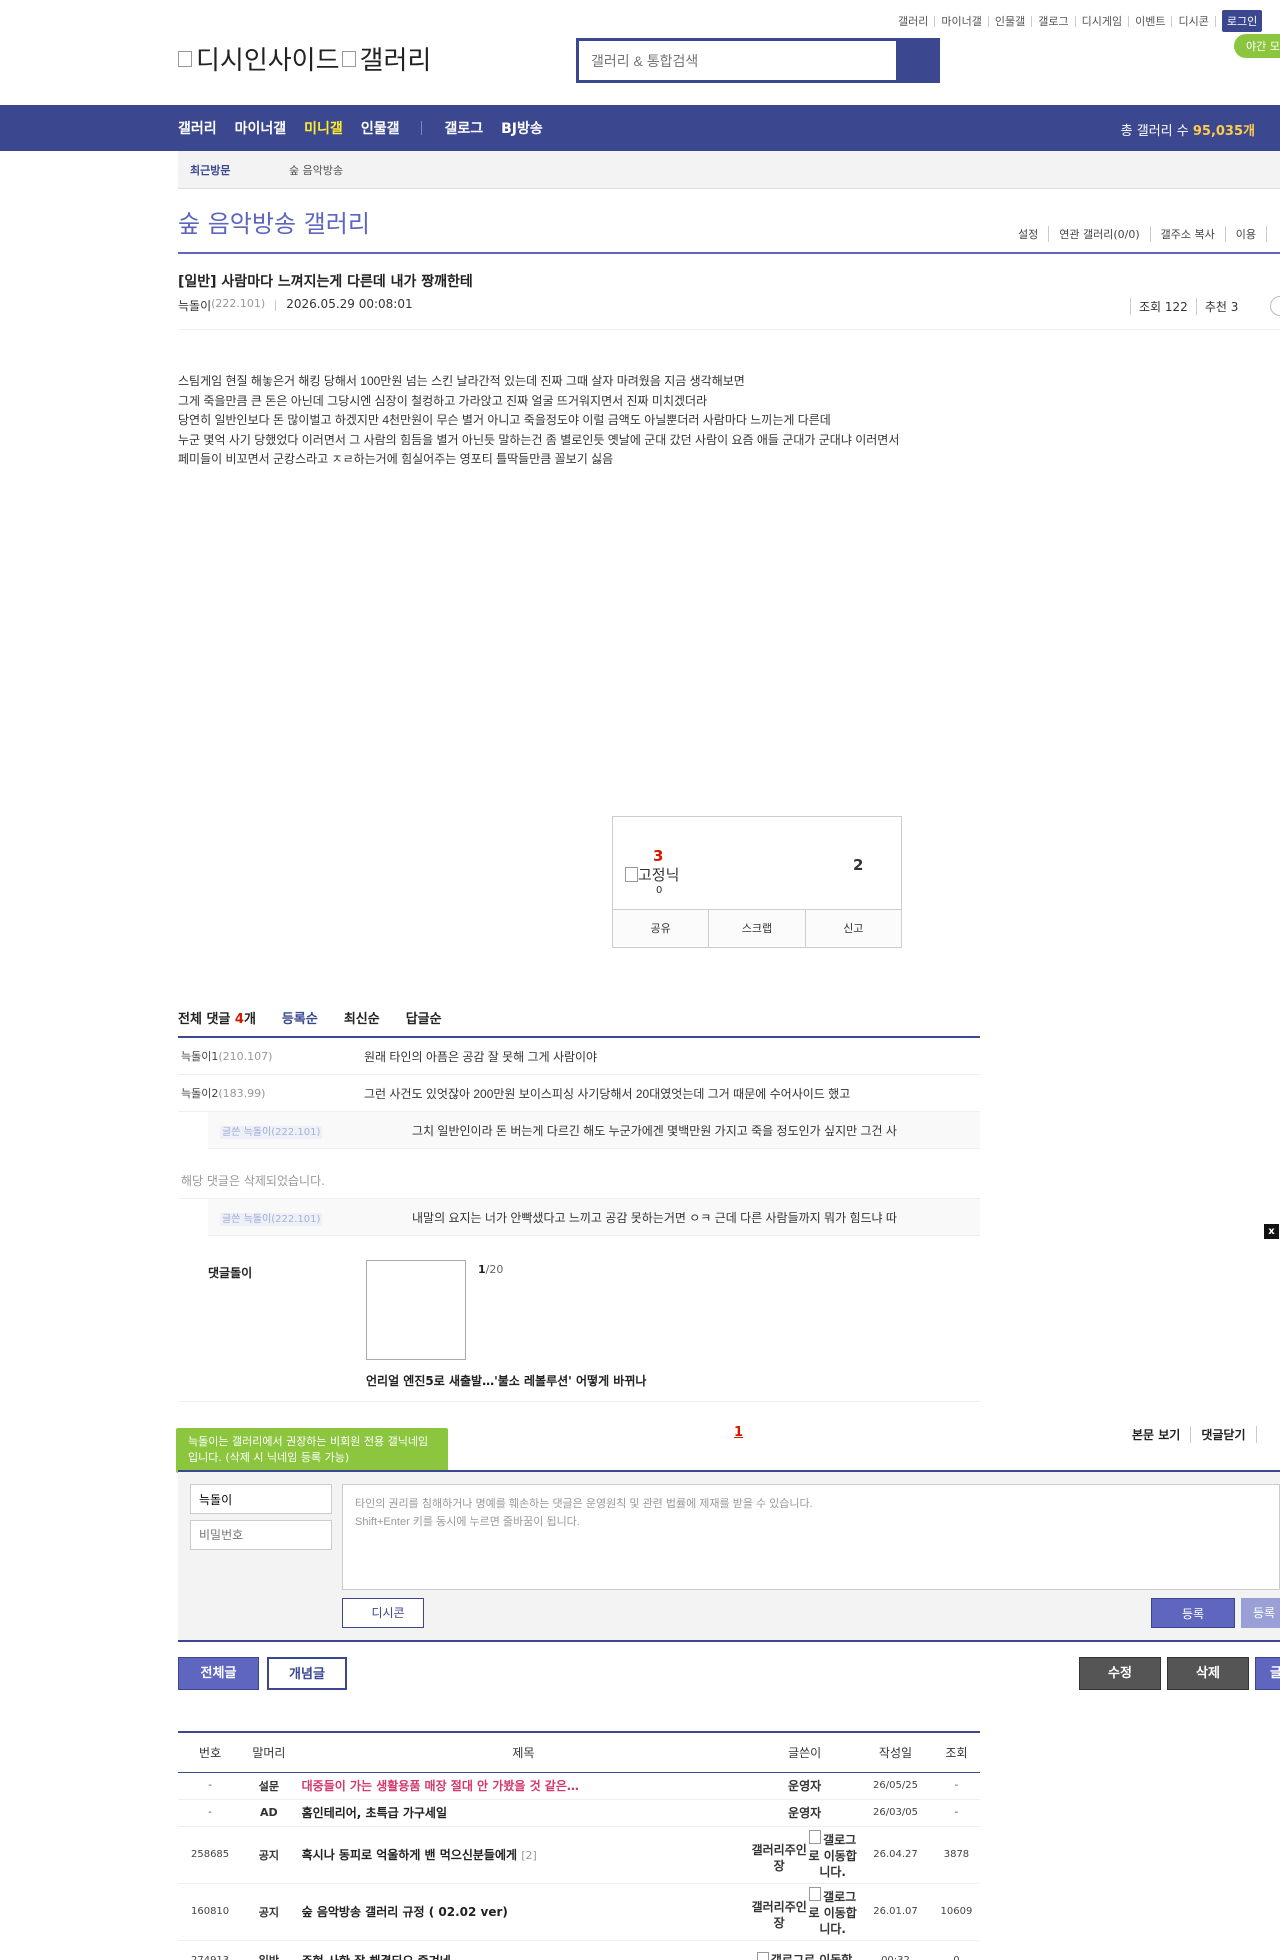 The height and width of the screenshot is (1960, 1280). I want to click on post-author: 늑돌이, so click(194, 305).